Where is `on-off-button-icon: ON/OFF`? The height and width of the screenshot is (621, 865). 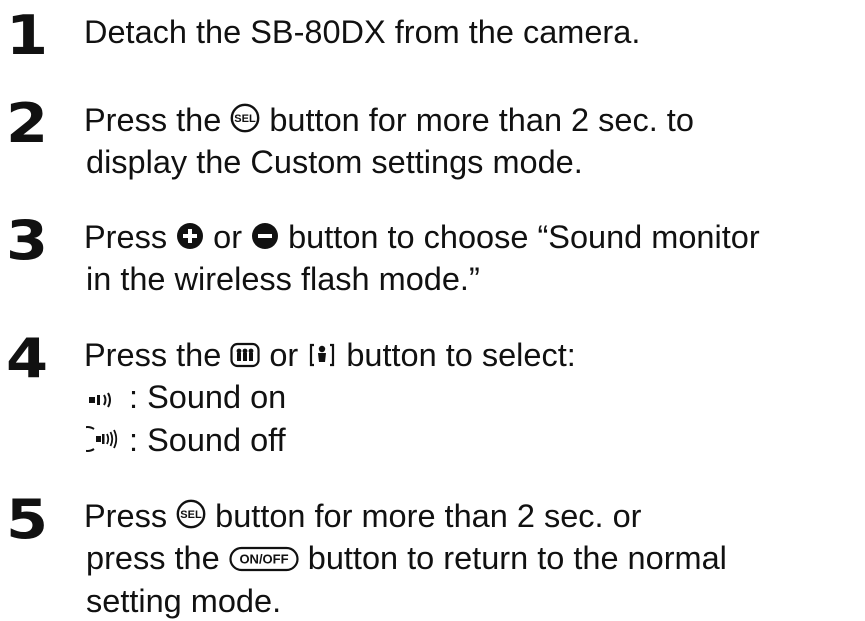 on-off-button-icon: ON/OFF is located at coordinates (264, 561).